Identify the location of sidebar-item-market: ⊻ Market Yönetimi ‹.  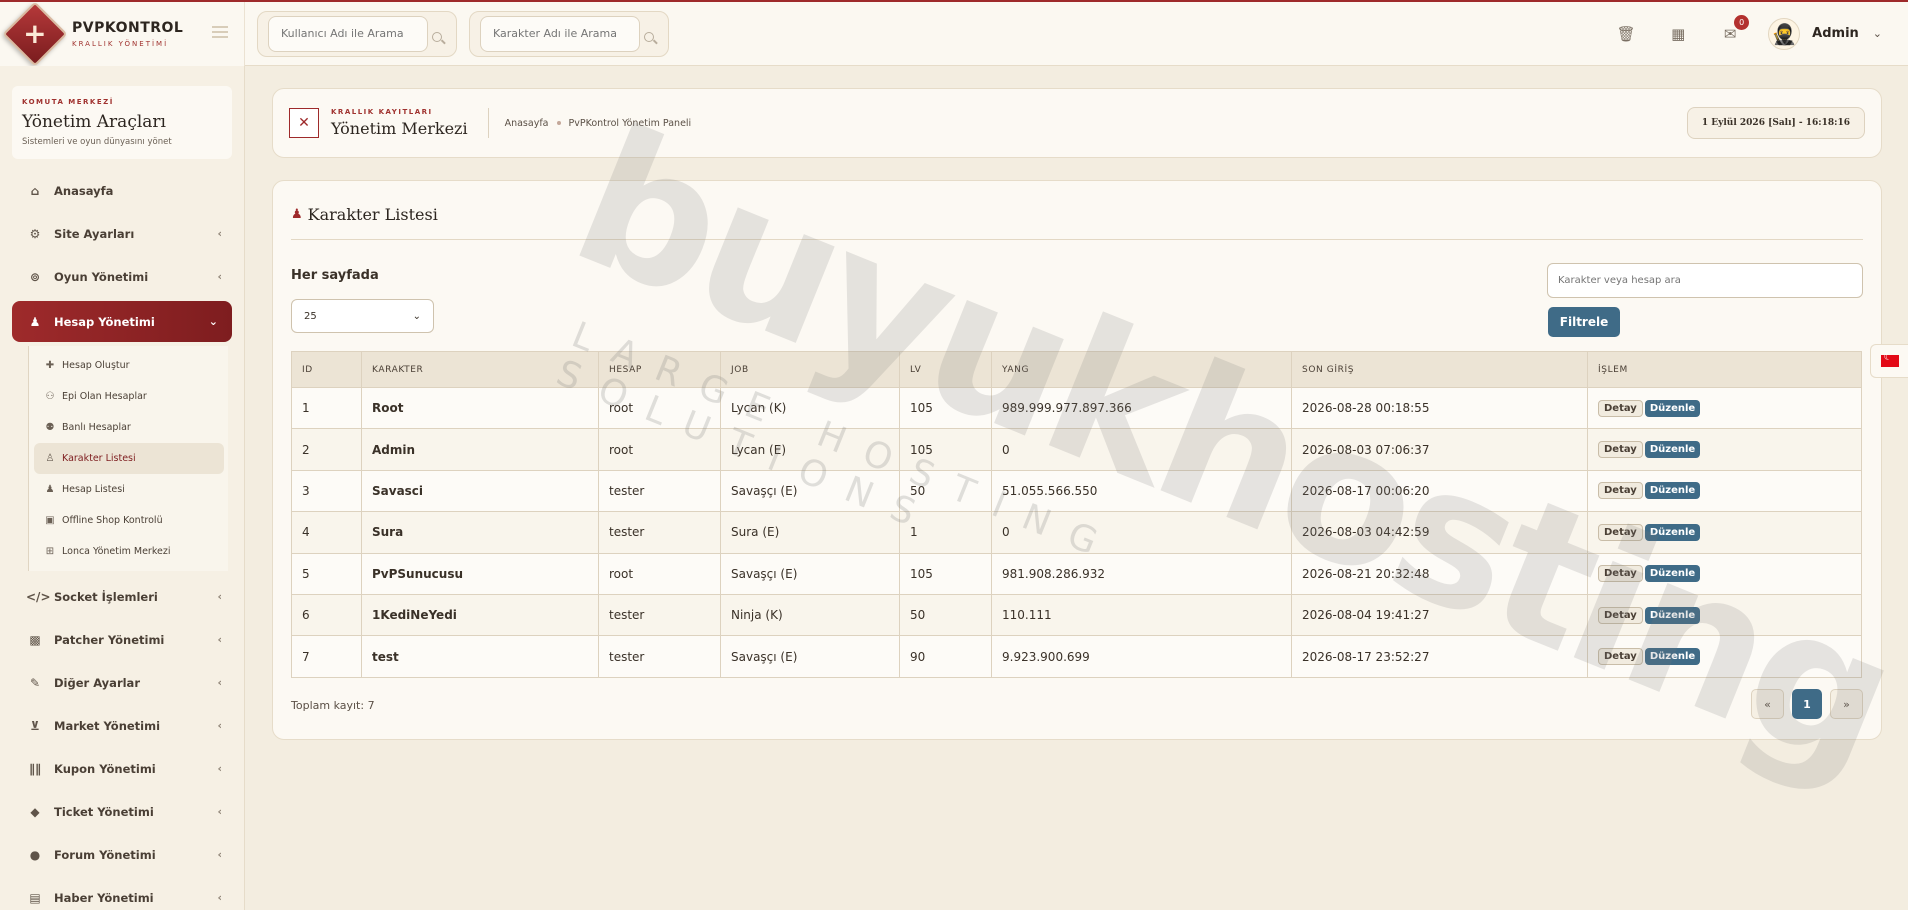
(122, 725).